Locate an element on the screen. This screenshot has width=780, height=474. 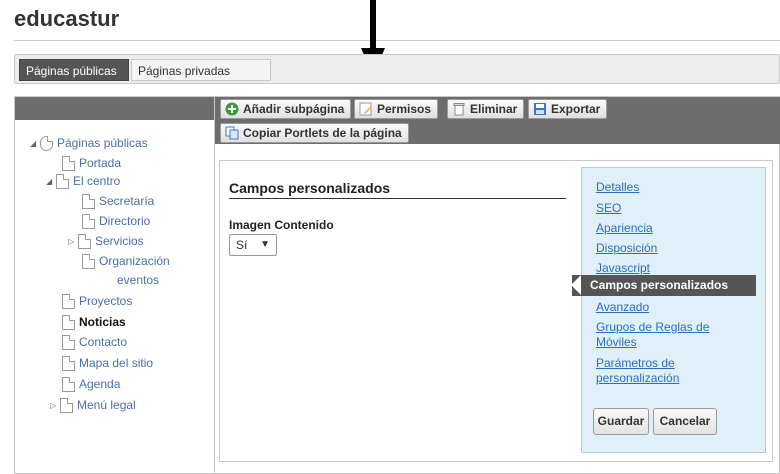
copy-portlets-label: Copiar Portlets de la página is located at coordinates (322, 133).